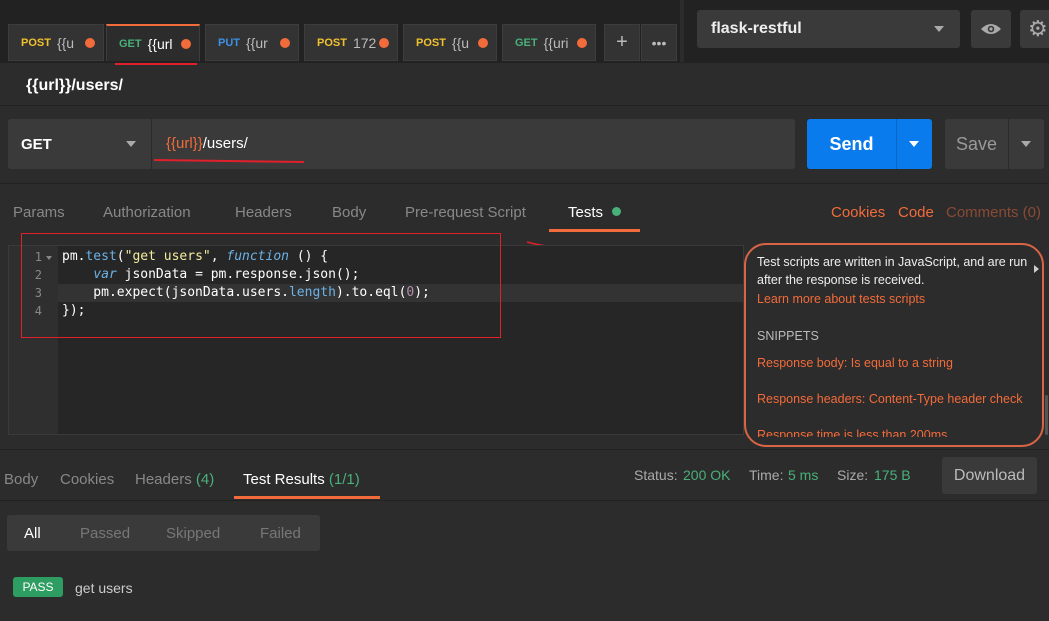 This screenshot has width=1049, height=621. I want to click on tab-headers: Headers, so click(263, 212).